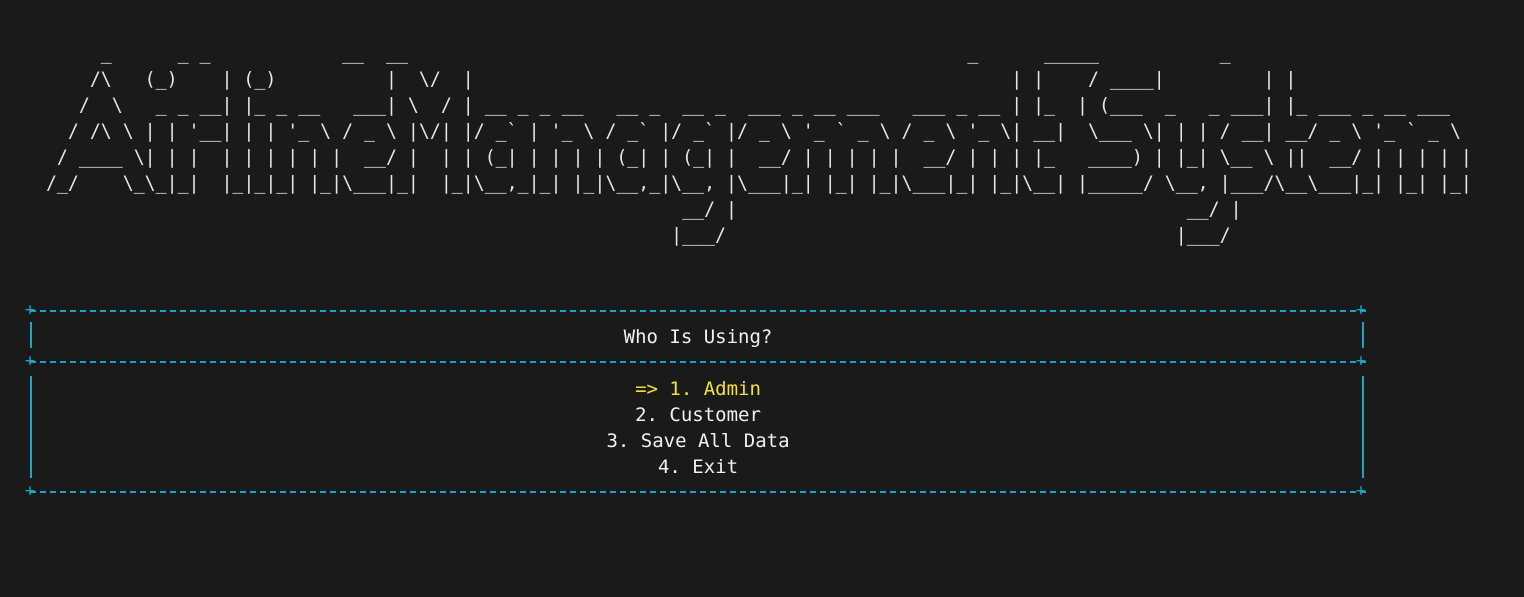 This screenshot has width=1524, height=597. Describe the element at coordinates (698, 467) in the screenshot. I see `menu-item-exit: 4. Exit` at that location.